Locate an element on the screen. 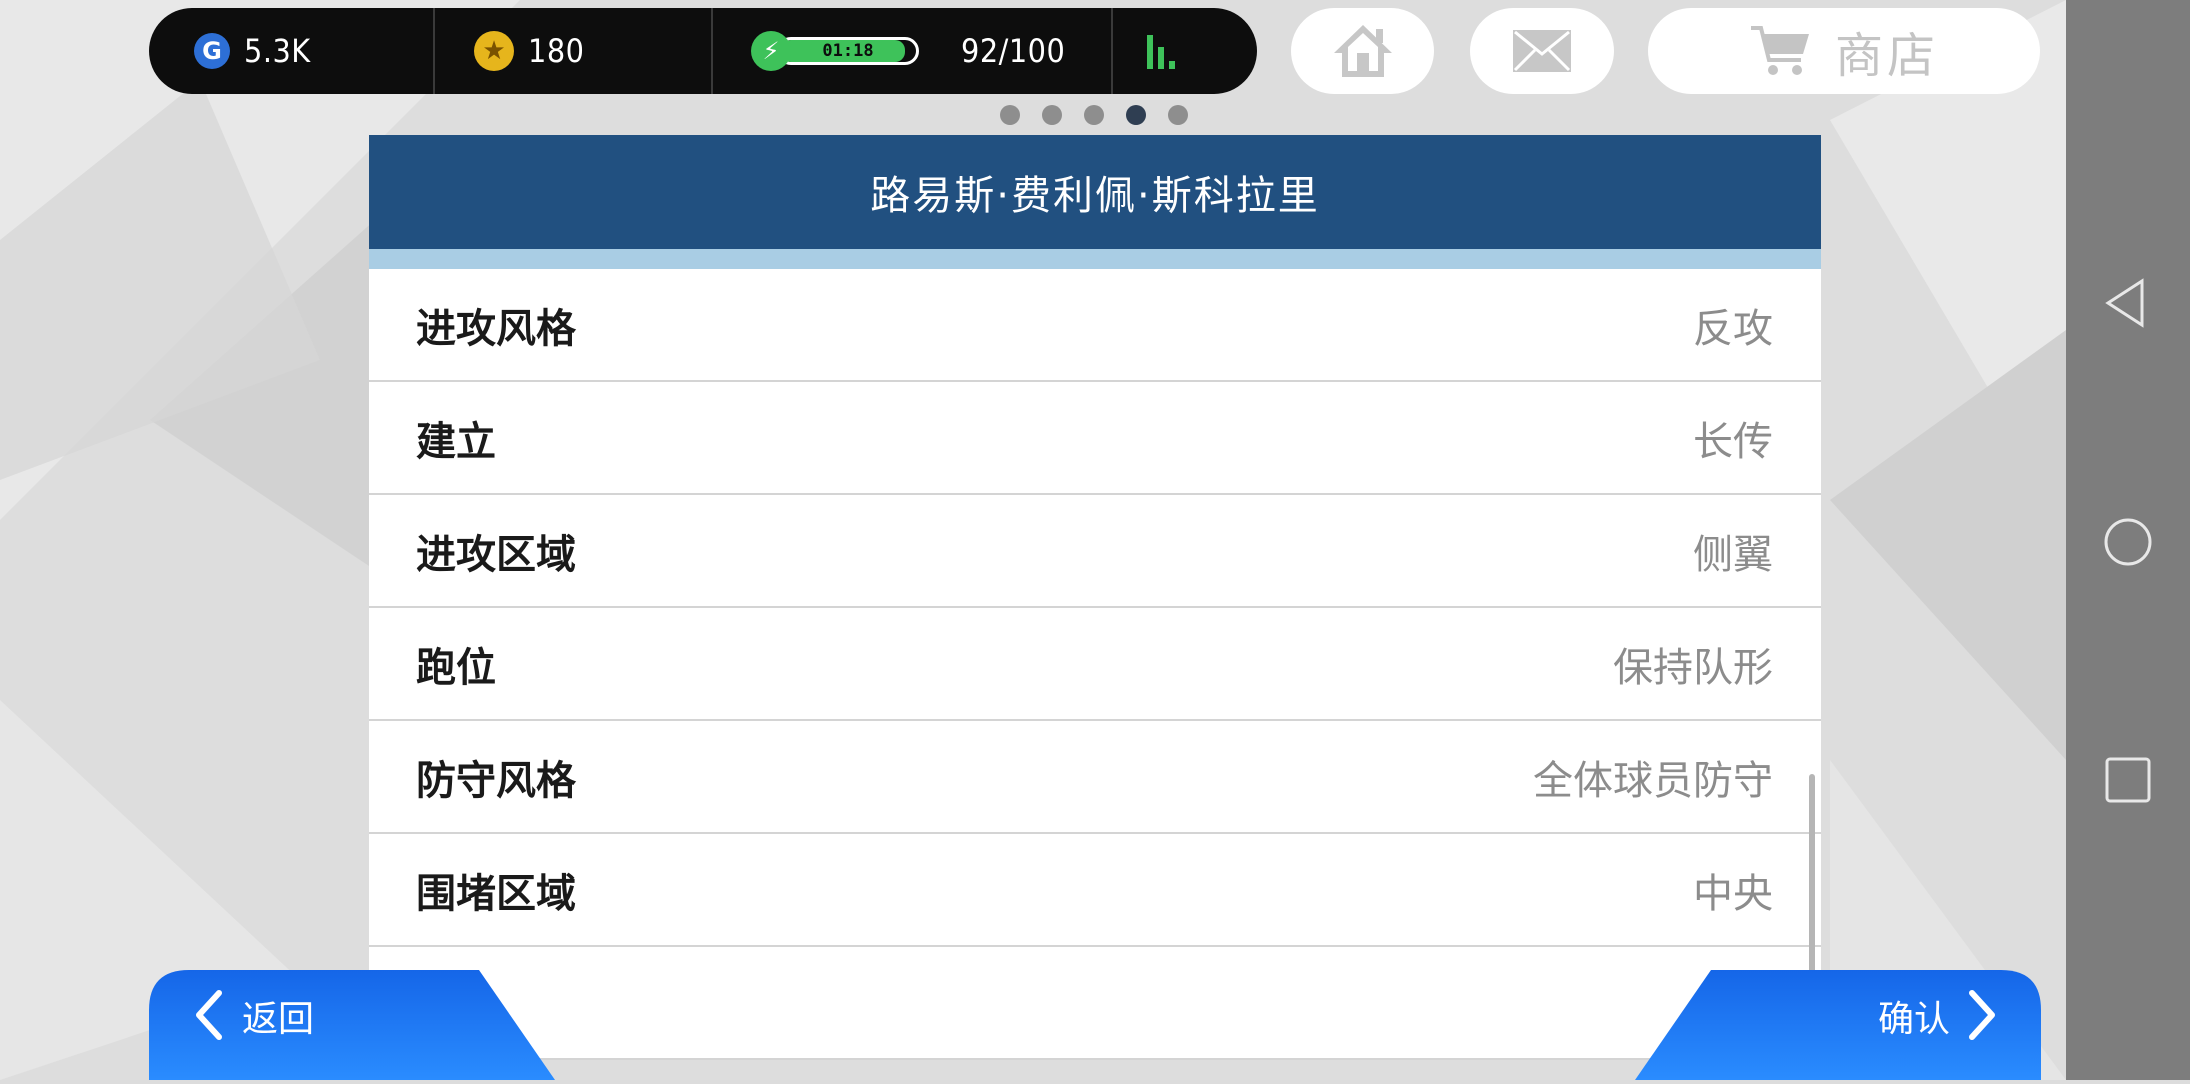 The image size is (2190, 1084). back-nav-icon is located at coordinates (2128, 303).